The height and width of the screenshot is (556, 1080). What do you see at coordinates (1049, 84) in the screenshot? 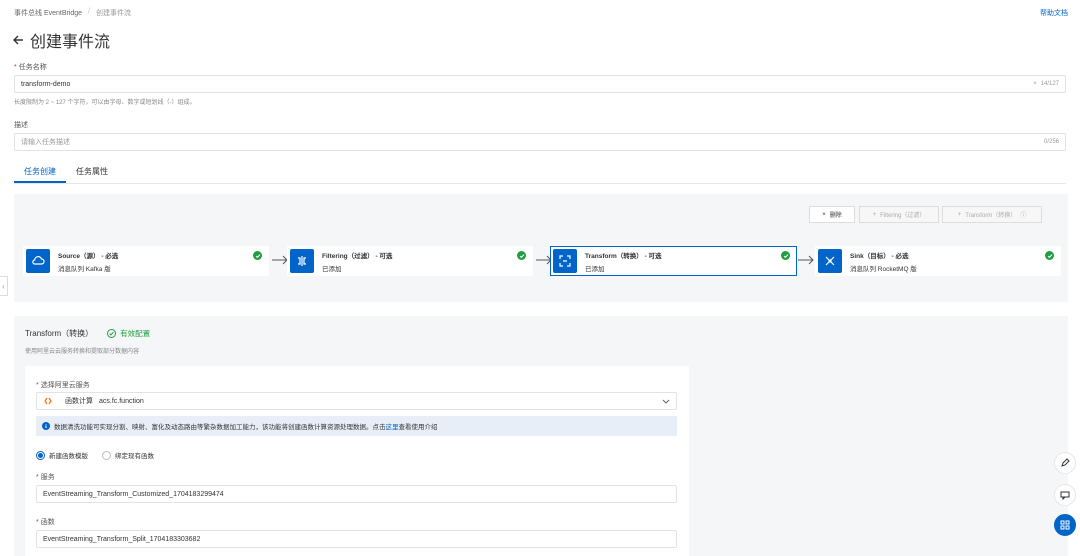
I see `task-name-counter: 14/127` at bounding box center [1049, 84].